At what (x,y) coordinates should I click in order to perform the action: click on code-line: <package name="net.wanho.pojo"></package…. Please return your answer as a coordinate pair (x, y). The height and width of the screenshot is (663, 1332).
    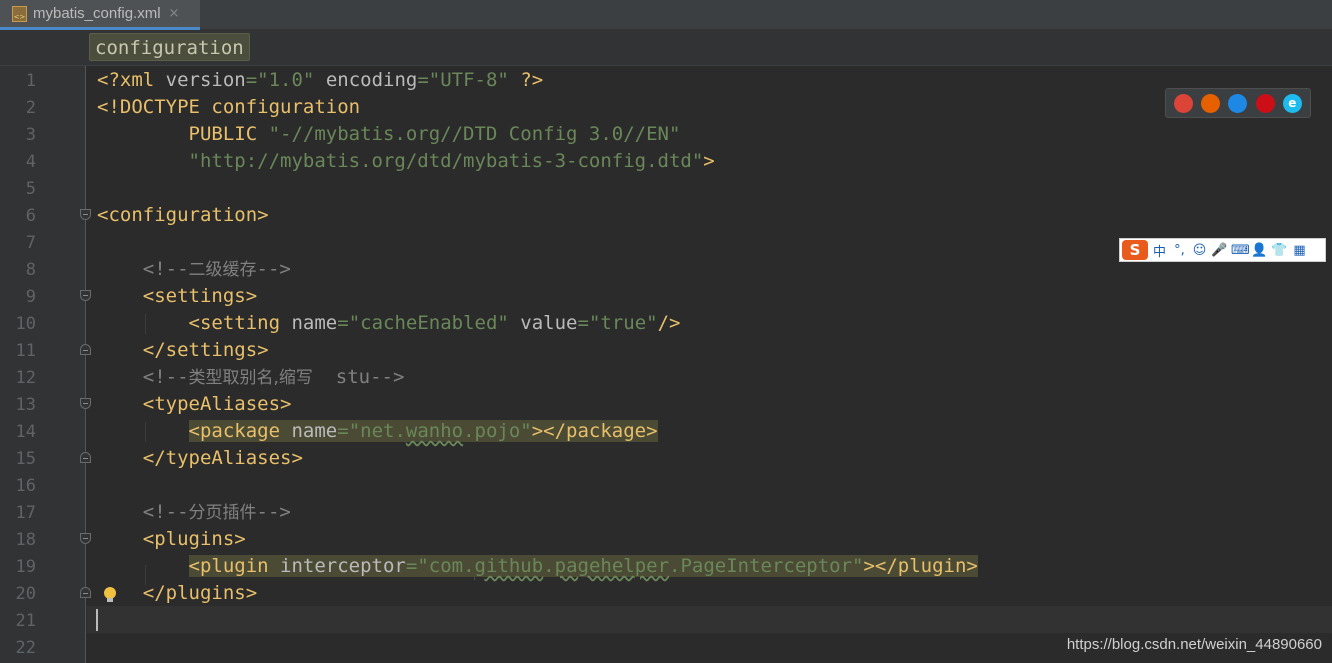
    Looking at the image, I should click on (423, 431).